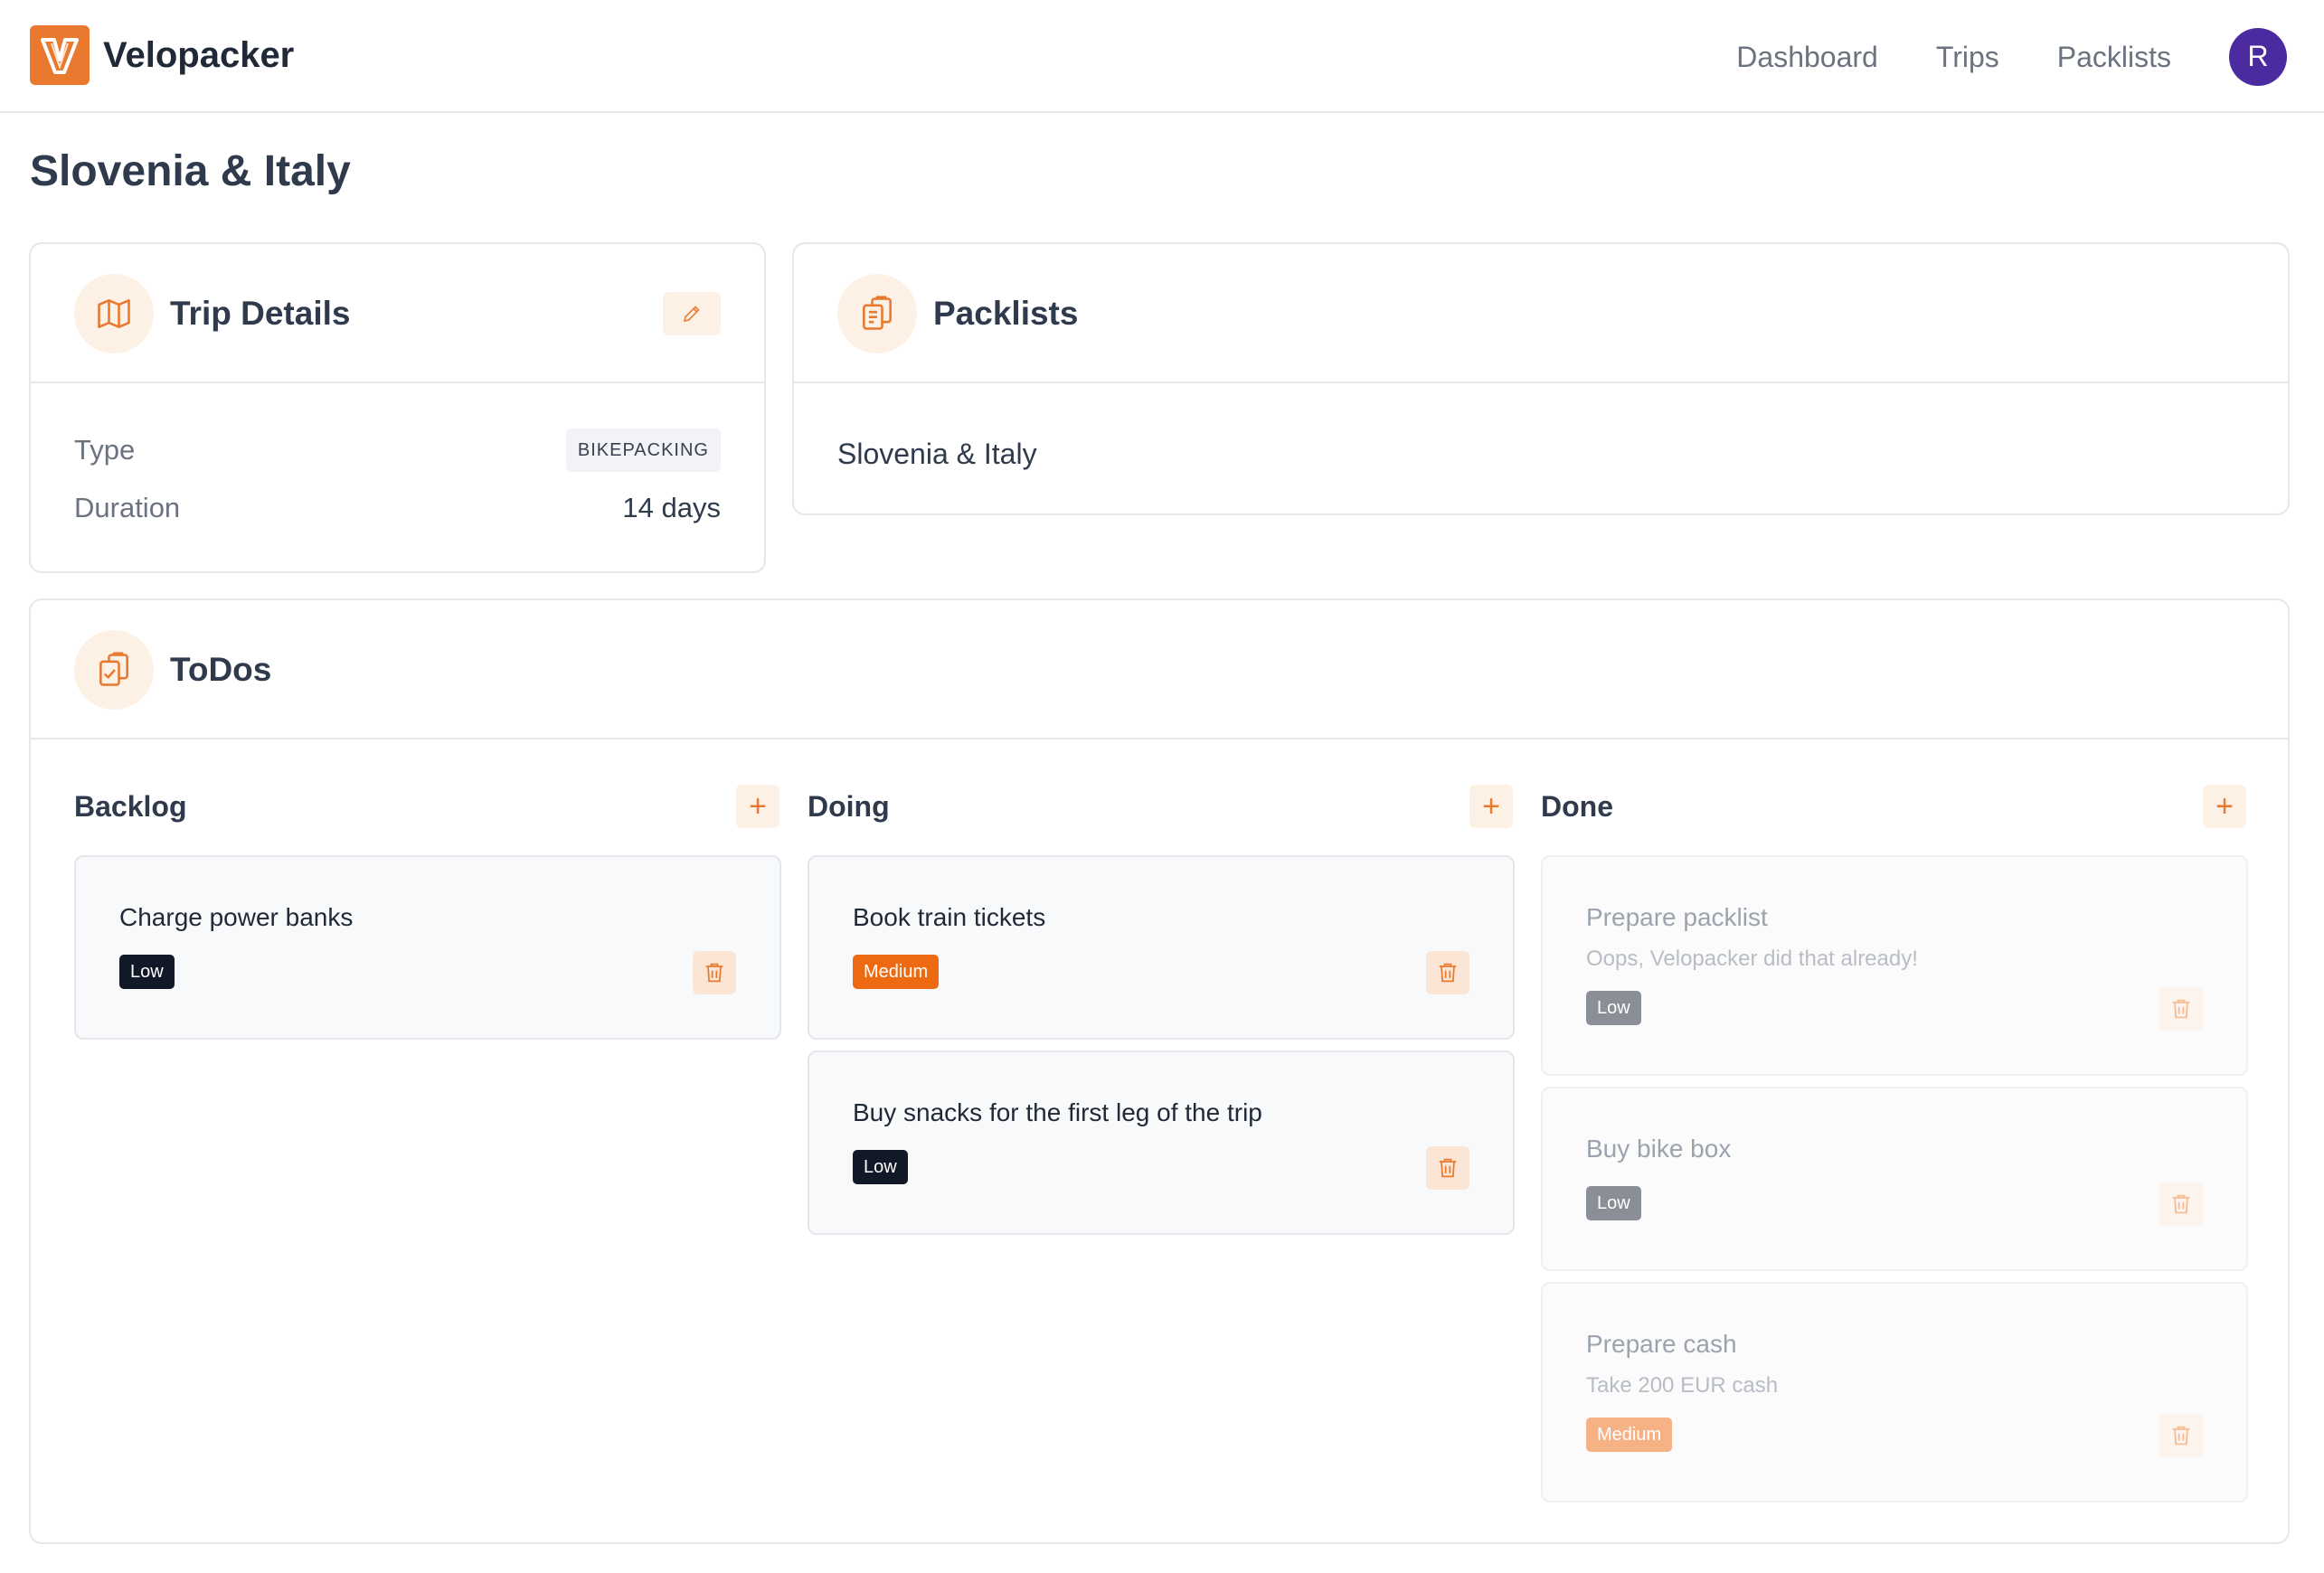  Describe the element at coordinates (937, 454) in the screenshot. I see `packlist-item: Slovenia & Italy` at that location.